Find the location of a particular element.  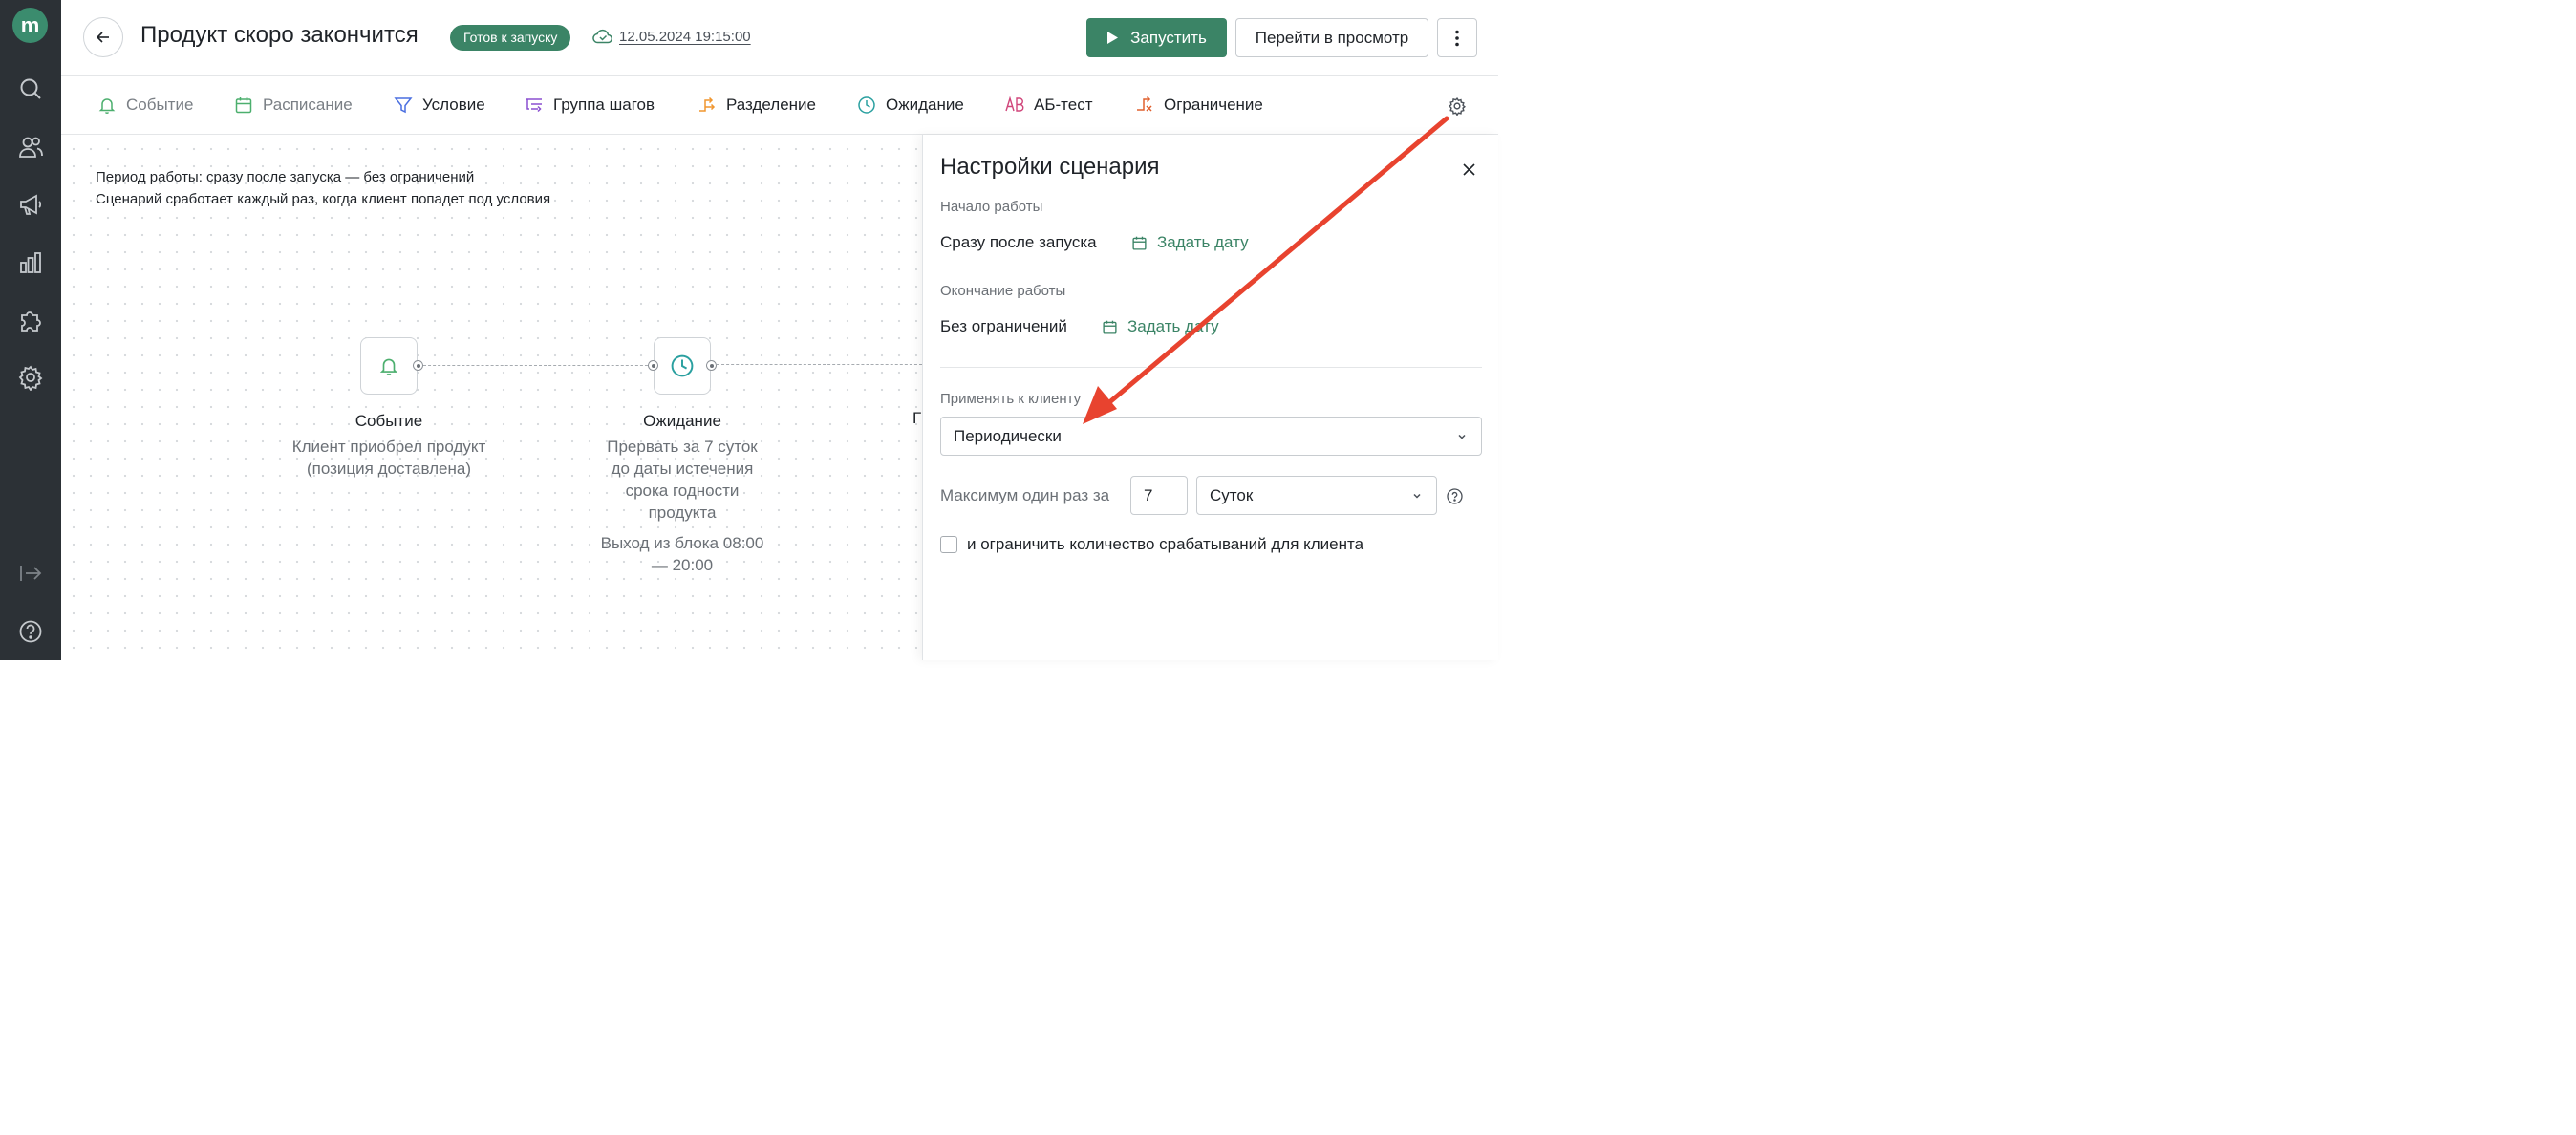

wait-node is located at coordinates (682, 366).